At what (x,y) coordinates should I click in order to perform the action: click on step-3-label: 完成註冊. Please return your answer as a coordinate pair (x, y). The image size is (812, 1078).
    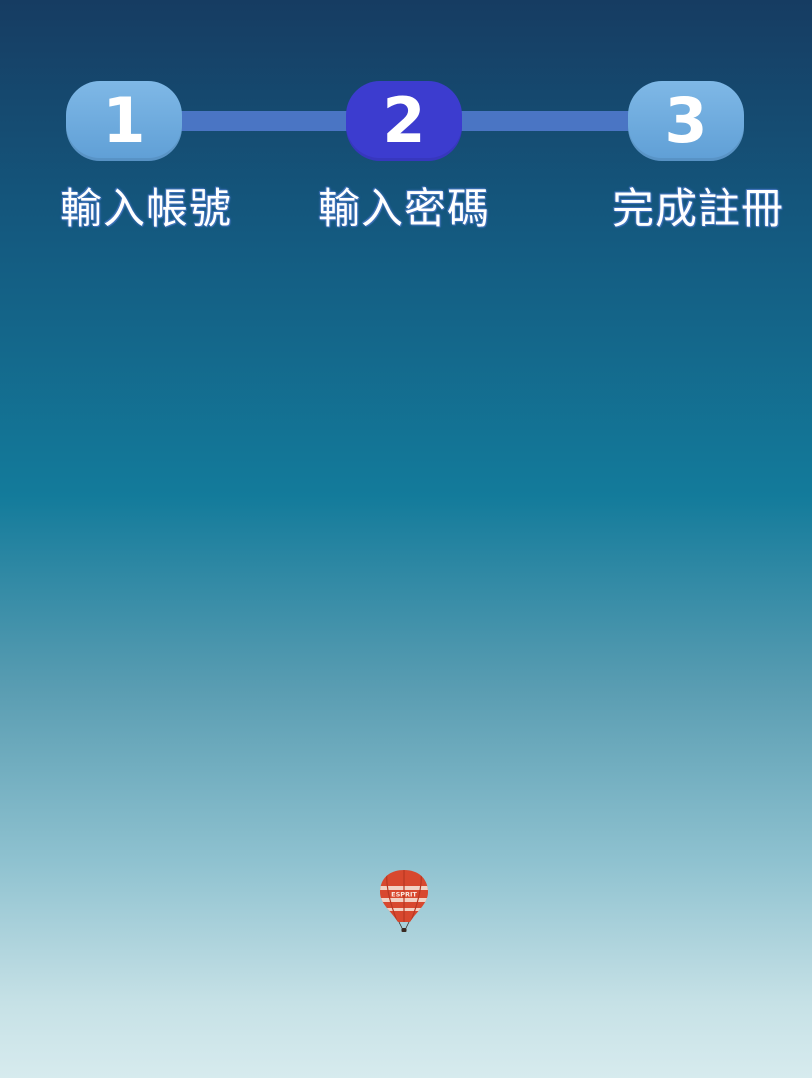
    Looking at the image, I should click on (697, 208).